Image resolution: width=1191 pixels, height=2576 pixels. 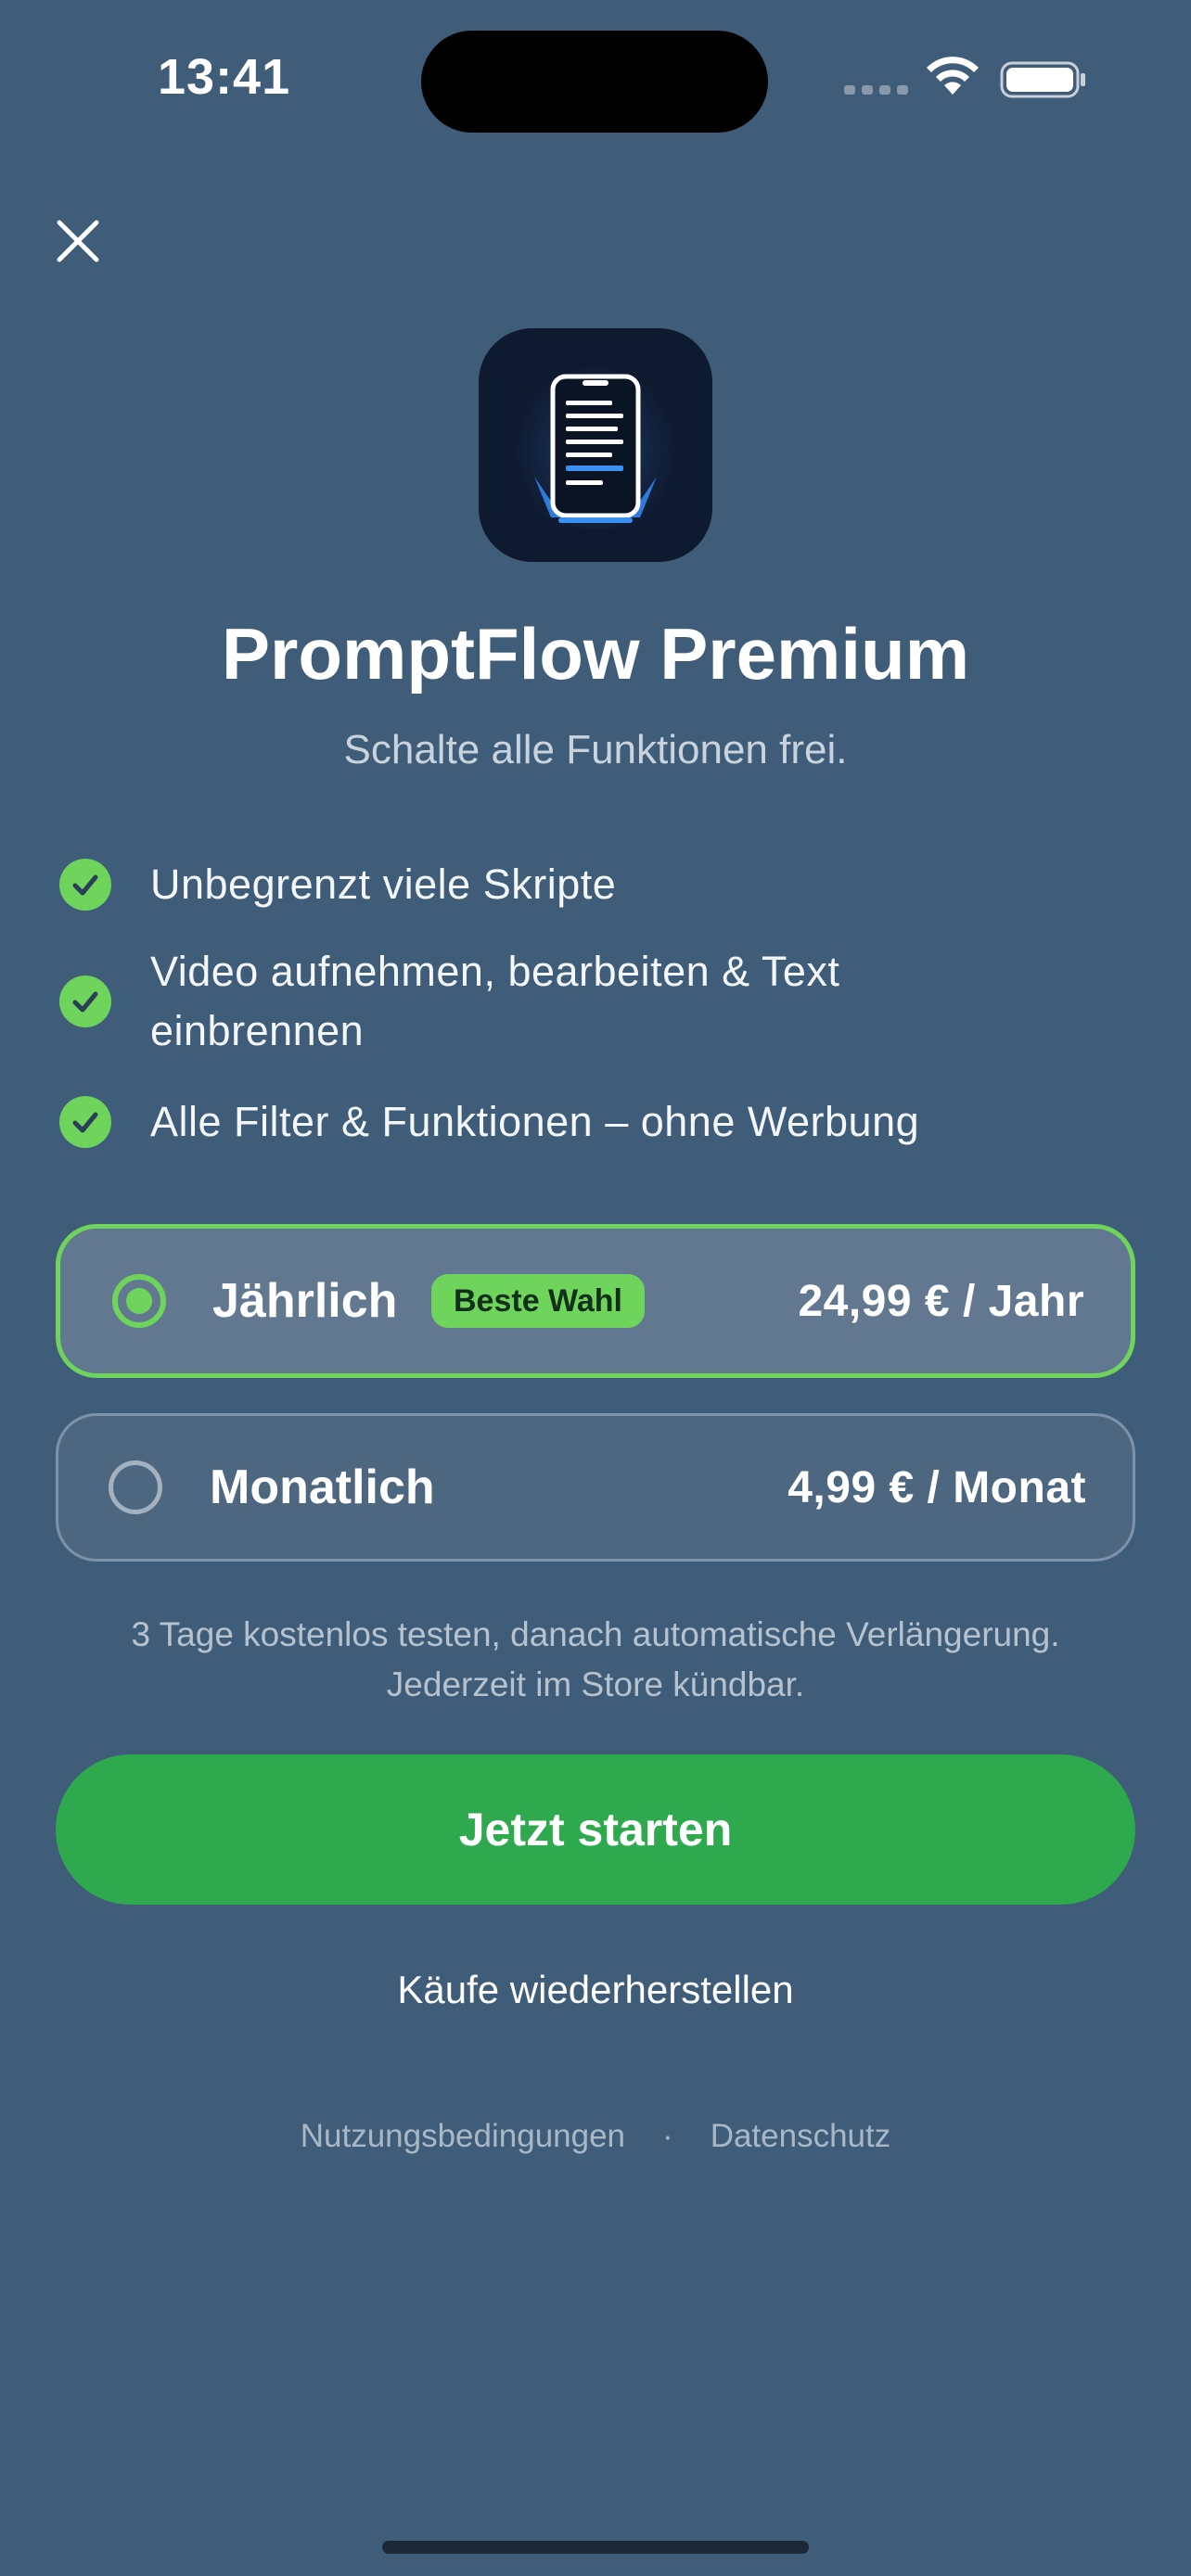 What do you see at coordinates (595, 445) in the screenshot?
I see `app-icon` at bounding box center [595, 445].